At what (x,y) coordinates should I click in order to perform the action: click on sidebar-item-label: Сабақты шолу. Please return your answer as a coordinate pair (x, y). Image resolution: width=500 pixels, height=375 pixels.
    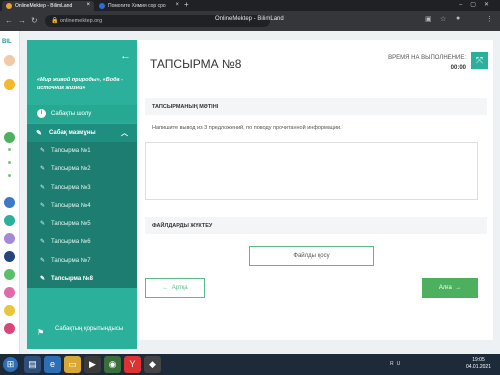
    Looking at the image, I should click on (71, 114).